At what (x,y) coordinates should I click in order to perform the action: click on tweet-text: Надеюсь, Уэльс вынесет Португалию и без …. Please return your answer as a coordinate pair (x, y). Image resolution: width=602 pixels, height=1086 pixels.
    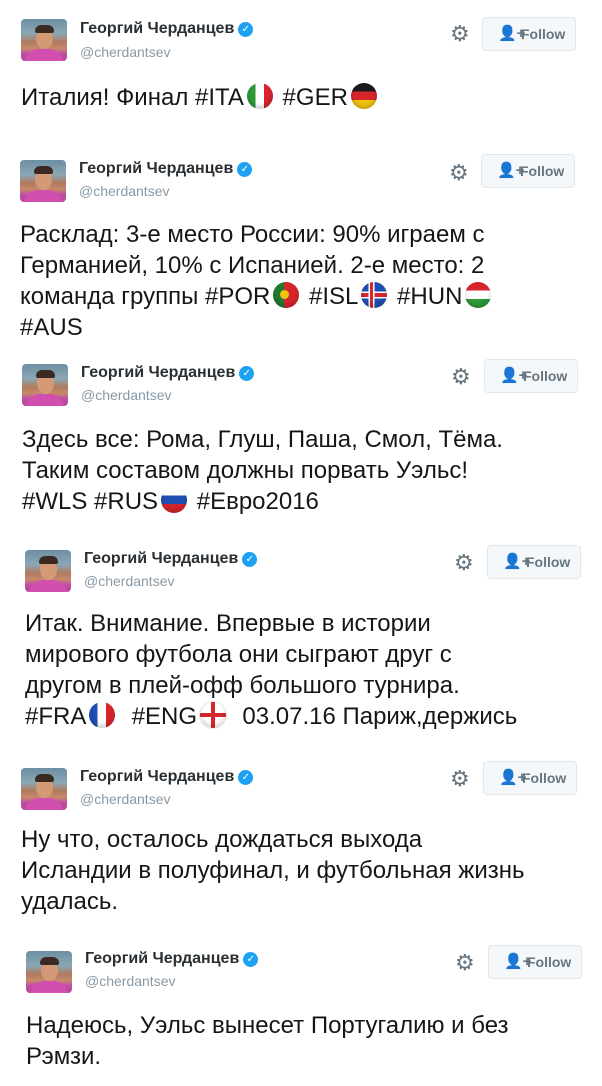
    Looking at the image, I should click on (267, 1041).